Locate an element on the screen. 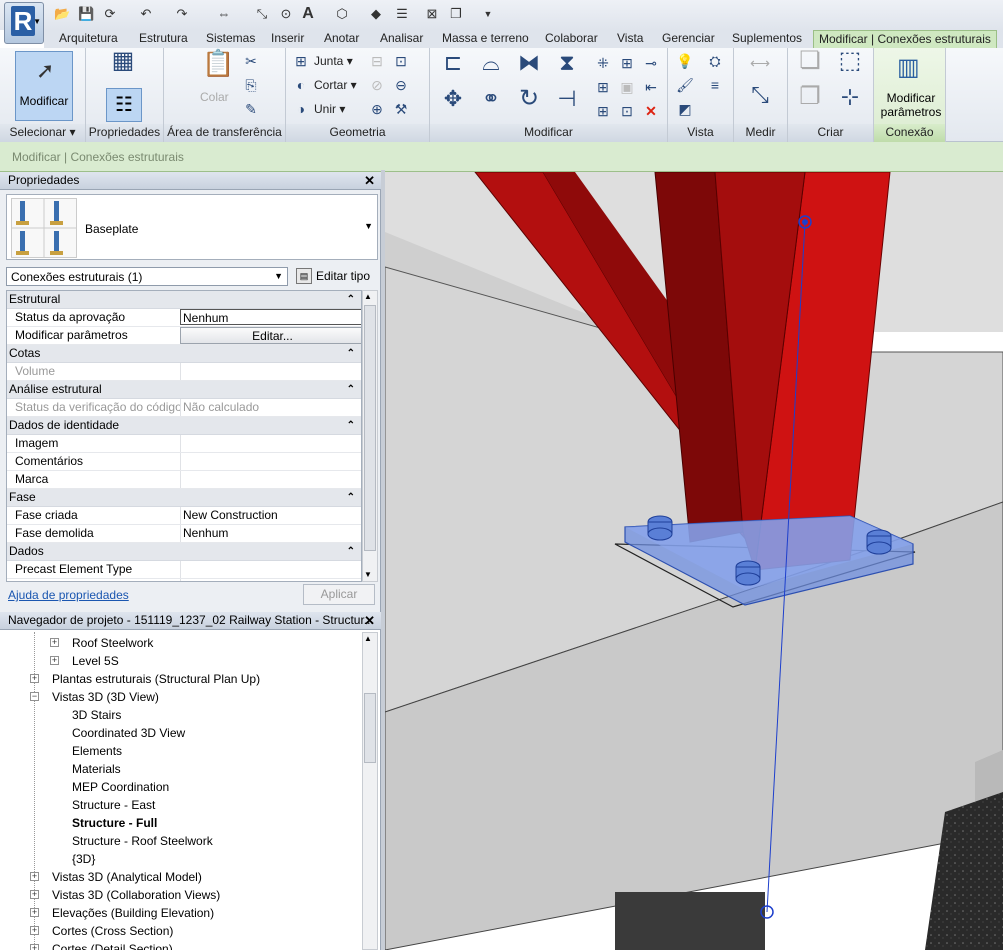 The height and width of the screenshot is (950, 1003). copy-icon: ⎘ is located at coordinates (251, 85).